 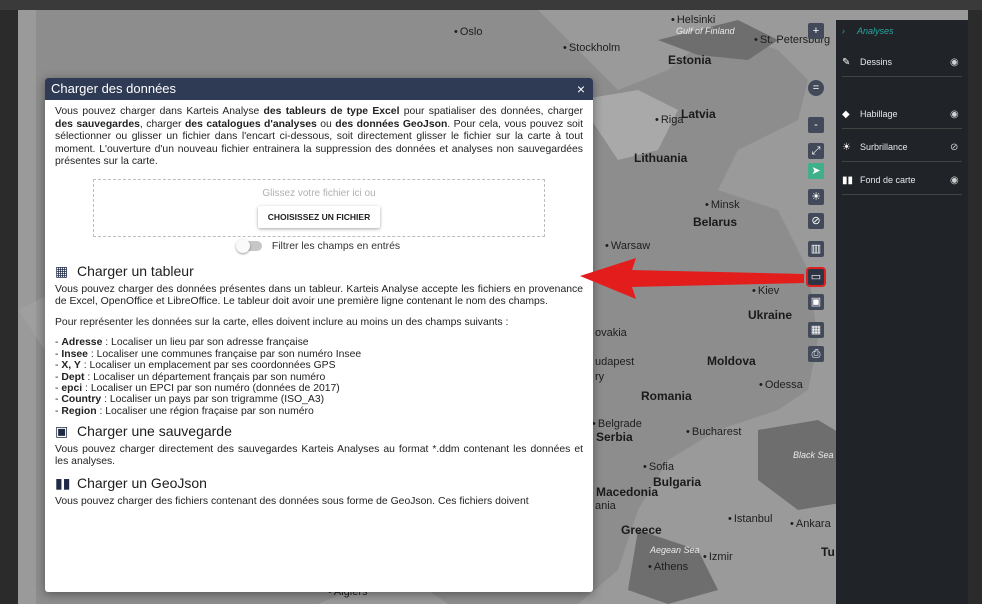 What do you see at coordinates (319, 431) in the screenshot?
I see `section-title: ▣ Charger une sauvegarde` at bounding box center [319, 431].